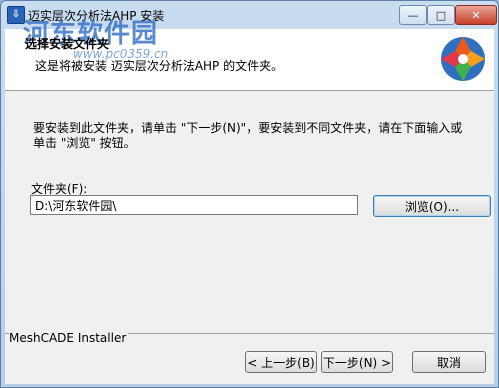  What do you see at coordinates (413, 15) in the screenshot?
I see `minimize-button: —` at bounding box center [413, 15].